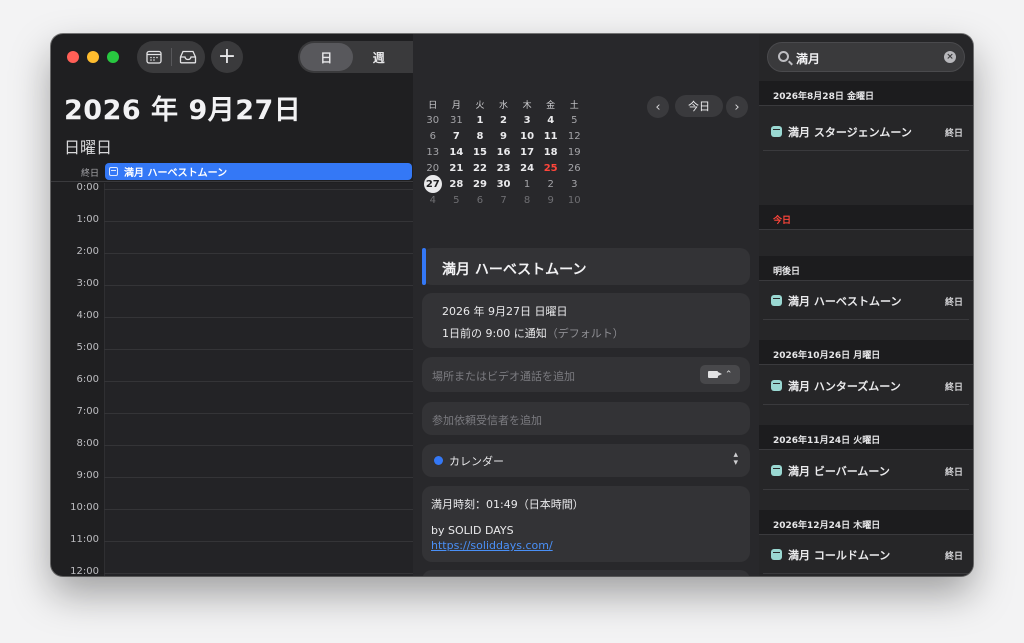  Describe the element at coordinates (866, 268) in the screenshot. I see `result-date-header: 明後日` at that location.